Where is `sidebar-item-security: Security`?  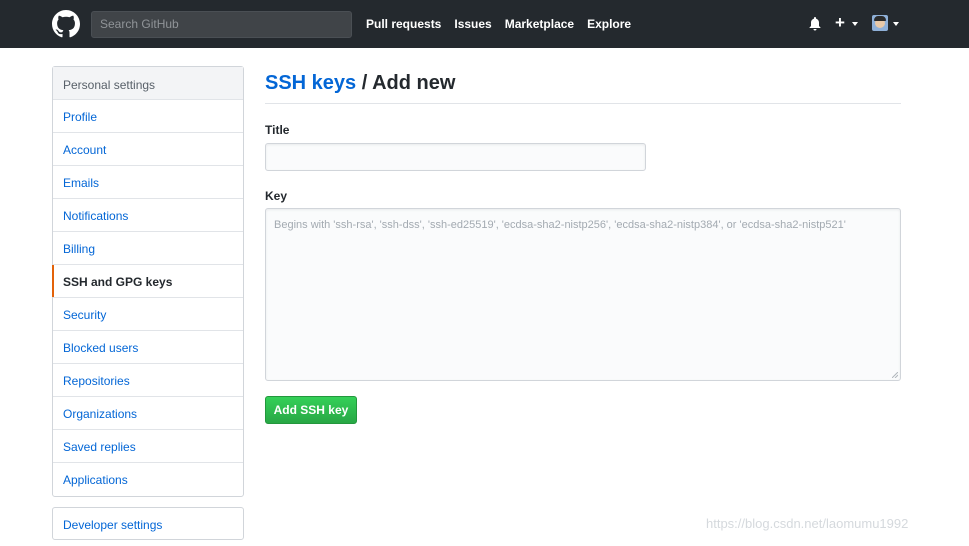
sidebar-item-security: Security is located at coordinates (148, 314).